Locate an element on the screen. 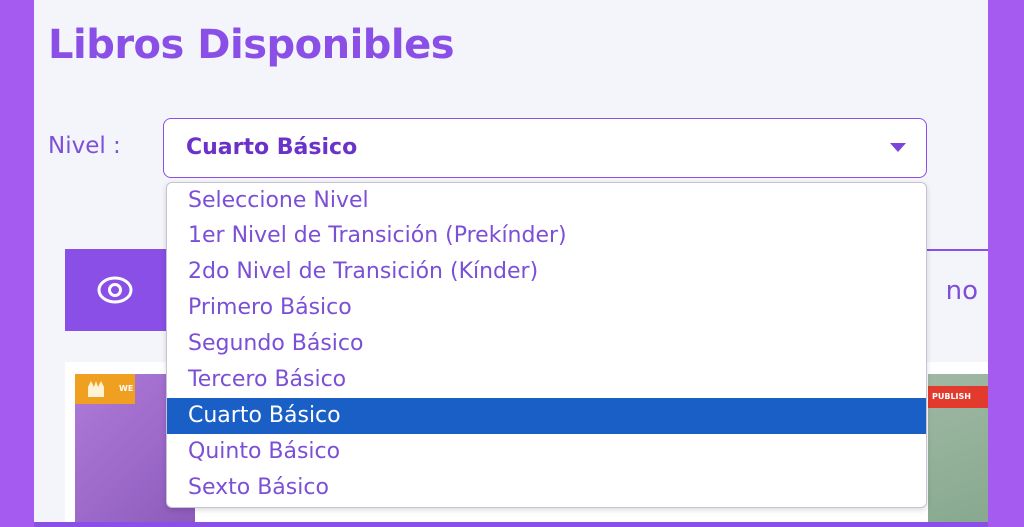 The image size is (1024, 527). nivel-label: Nivel : is located at coordinates (84, 146).